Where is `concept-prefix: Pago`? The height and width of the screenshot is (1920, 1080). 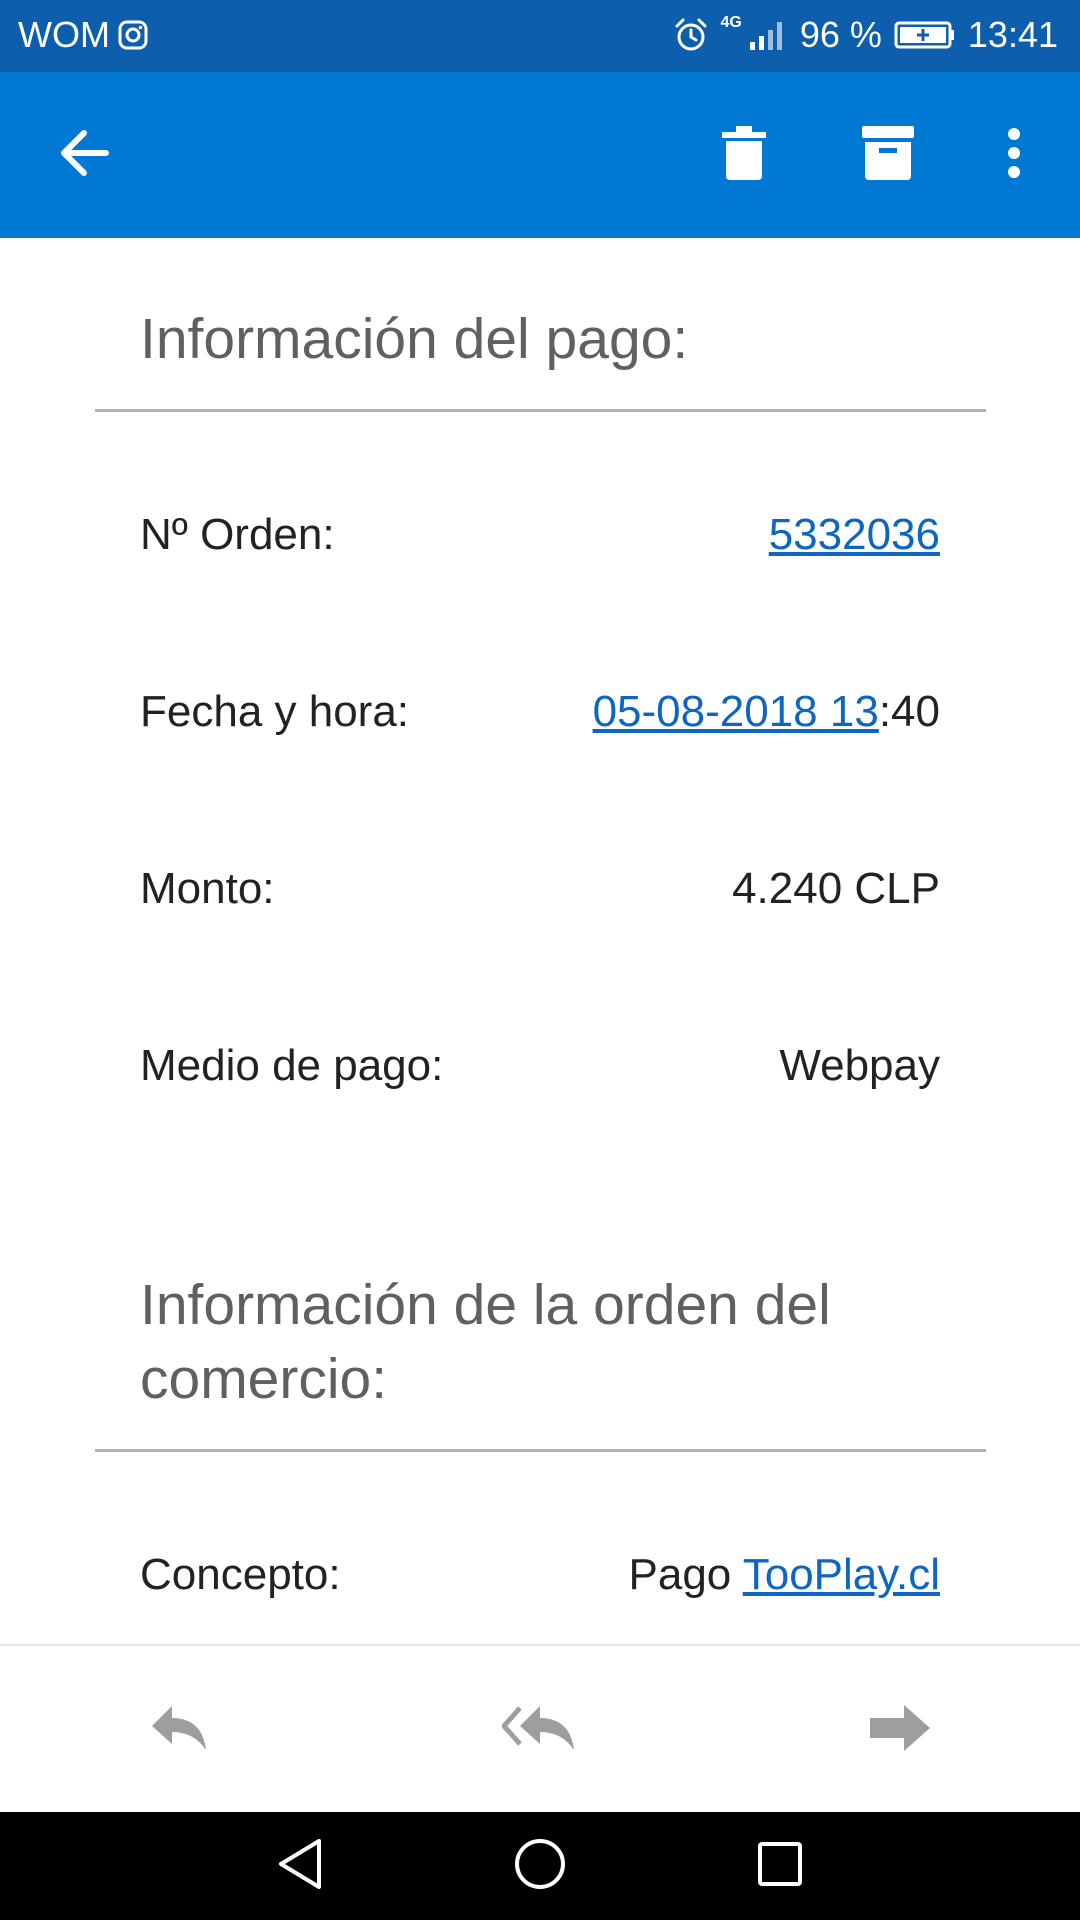 concept-prefix: Pago is located at coordinates (685, 1574).